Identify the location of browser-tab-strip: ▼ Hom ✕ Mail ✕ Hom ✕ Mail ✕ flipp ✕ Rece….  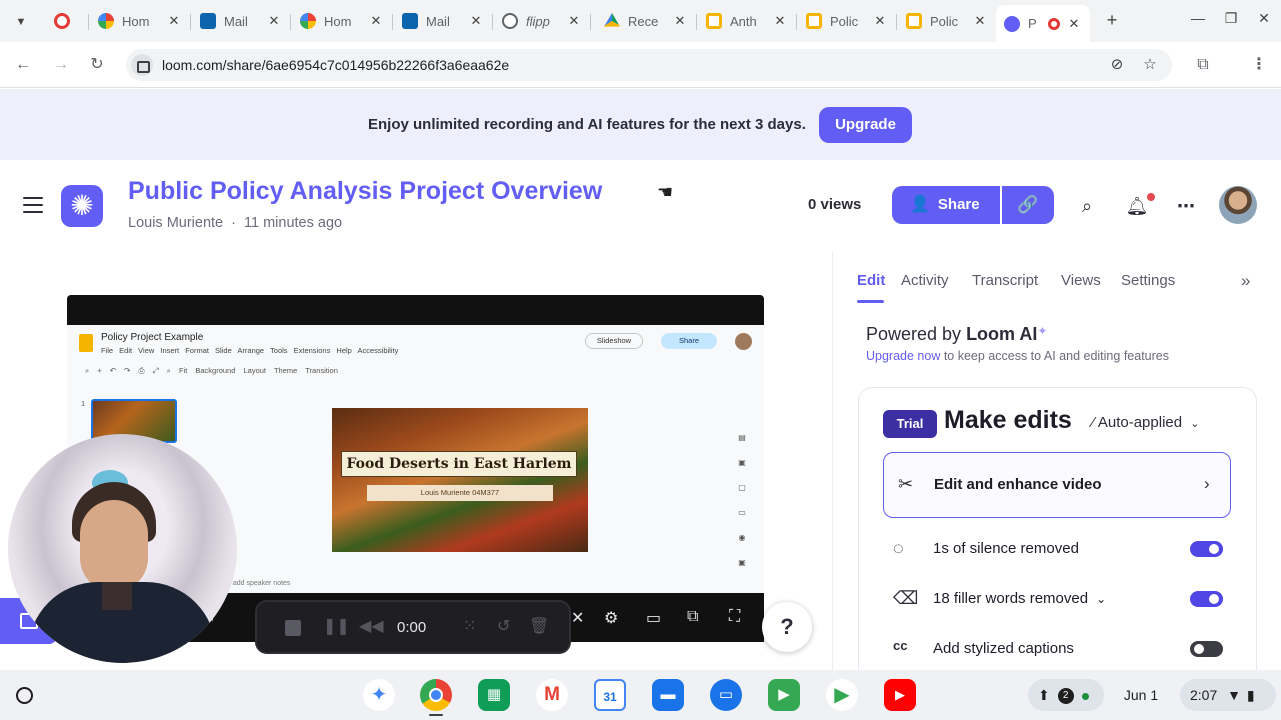
(640, 21).